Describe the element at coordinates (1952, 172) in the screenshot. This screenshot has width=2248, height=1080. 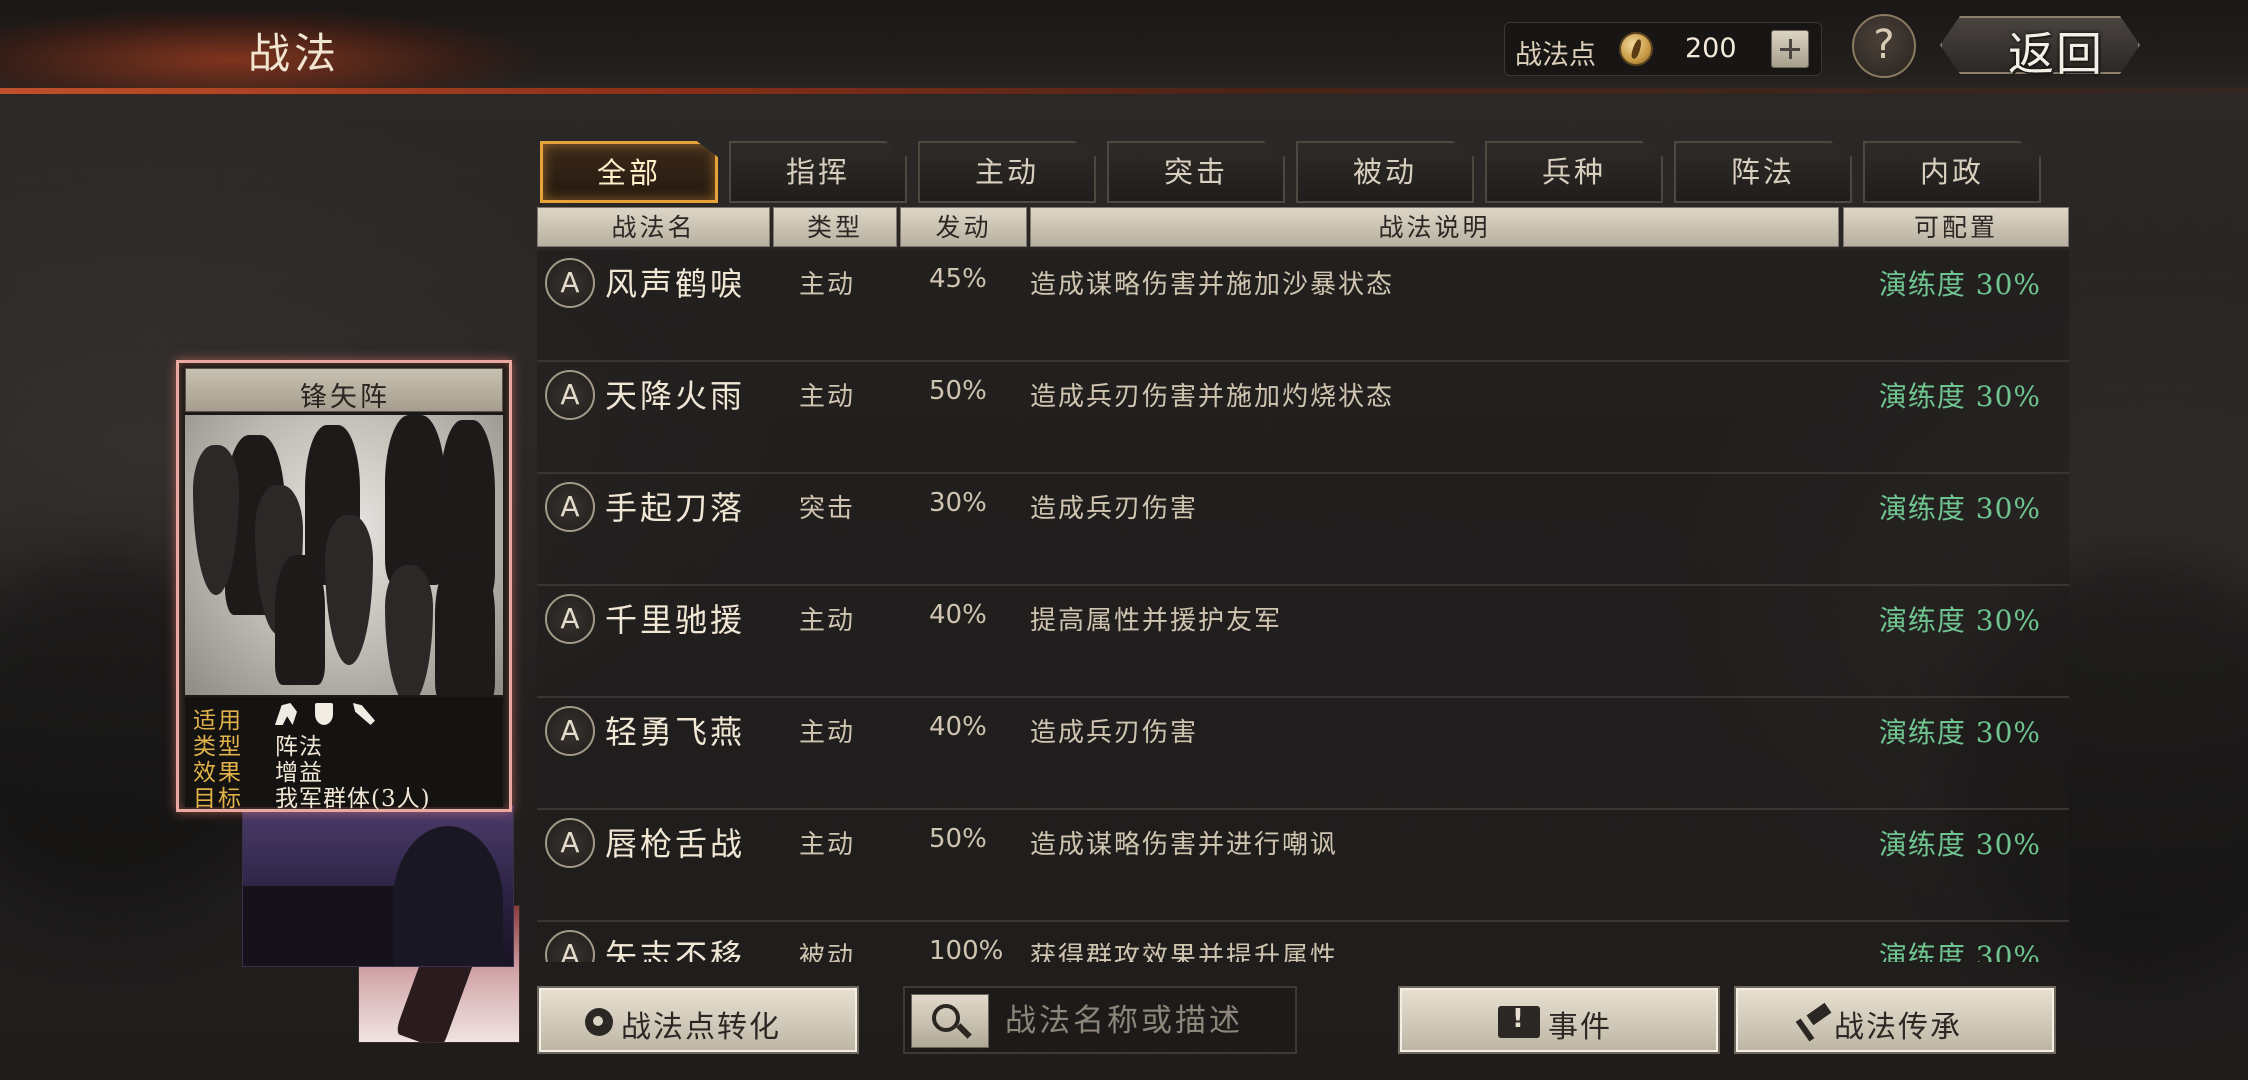
I see `tab-internal-affairs: 内政` at that location.